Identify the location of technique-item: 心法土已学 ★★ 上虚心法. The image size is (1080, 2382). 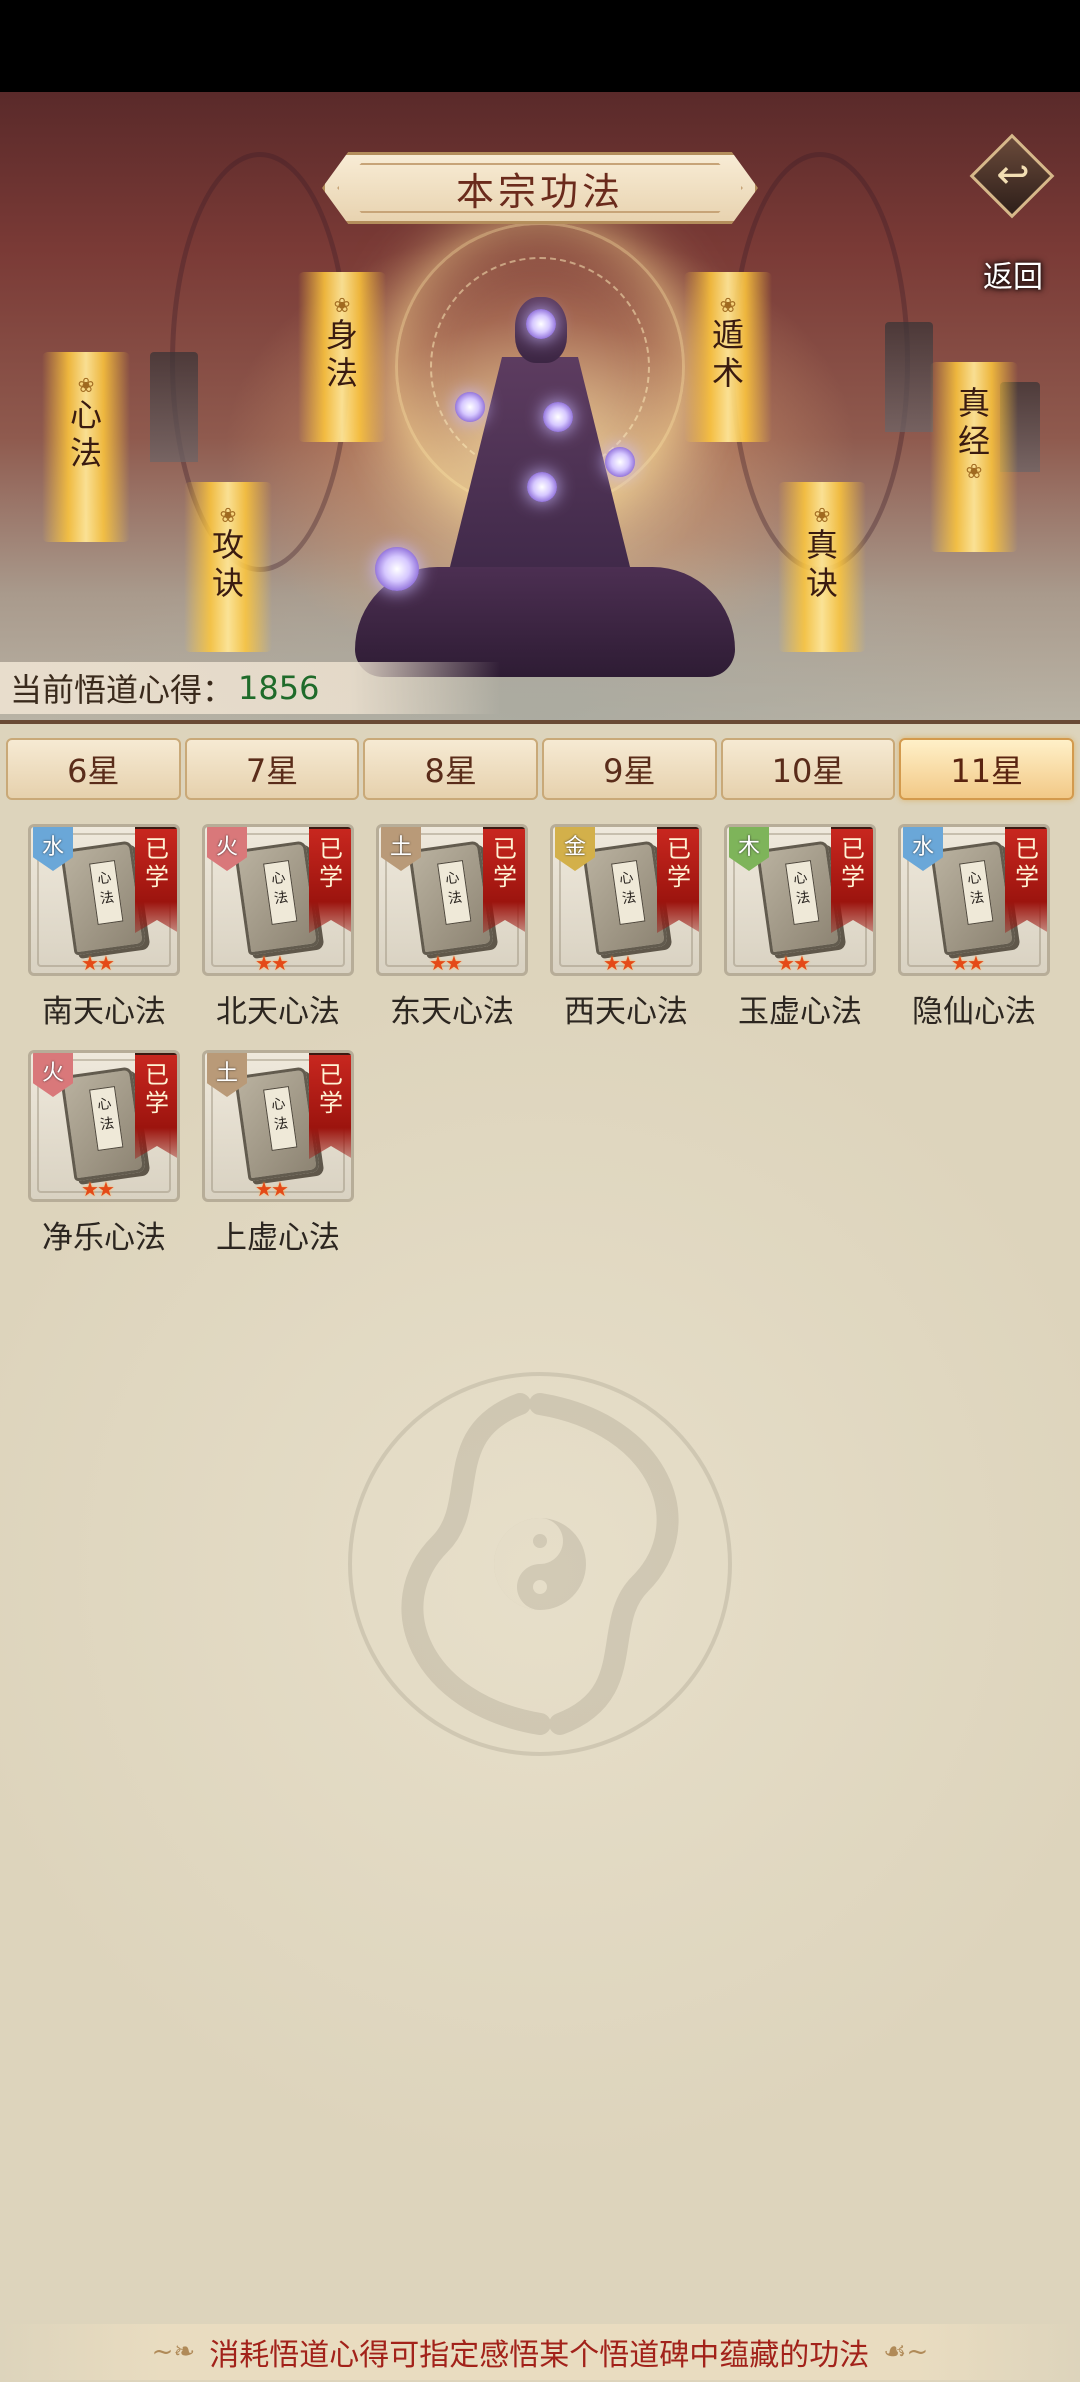
(278, 1160).